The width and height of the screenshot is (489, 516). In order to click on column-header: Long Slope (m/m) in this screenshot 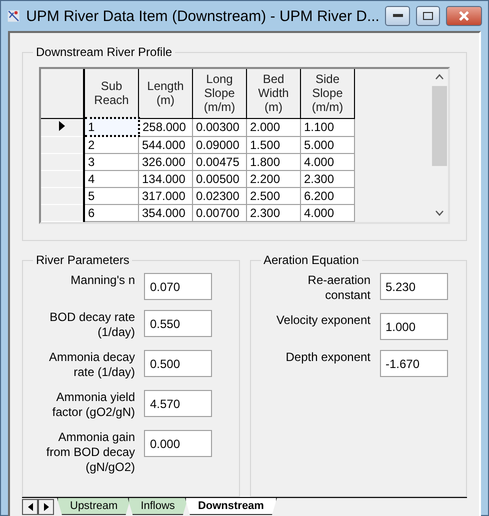, I will do `click(219, 93)`.